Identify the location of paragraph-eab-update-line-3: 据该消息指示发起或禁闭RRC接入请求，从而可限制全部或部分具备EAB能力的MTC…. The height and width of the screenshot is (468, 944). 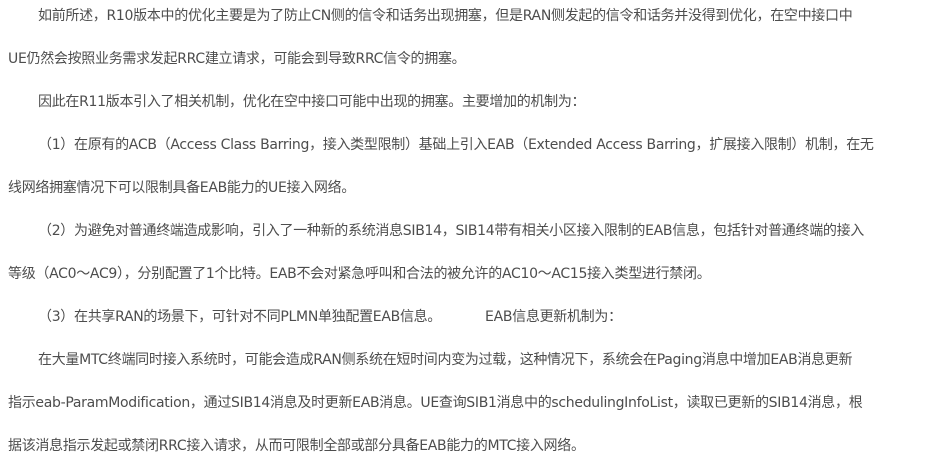
(296, 446).